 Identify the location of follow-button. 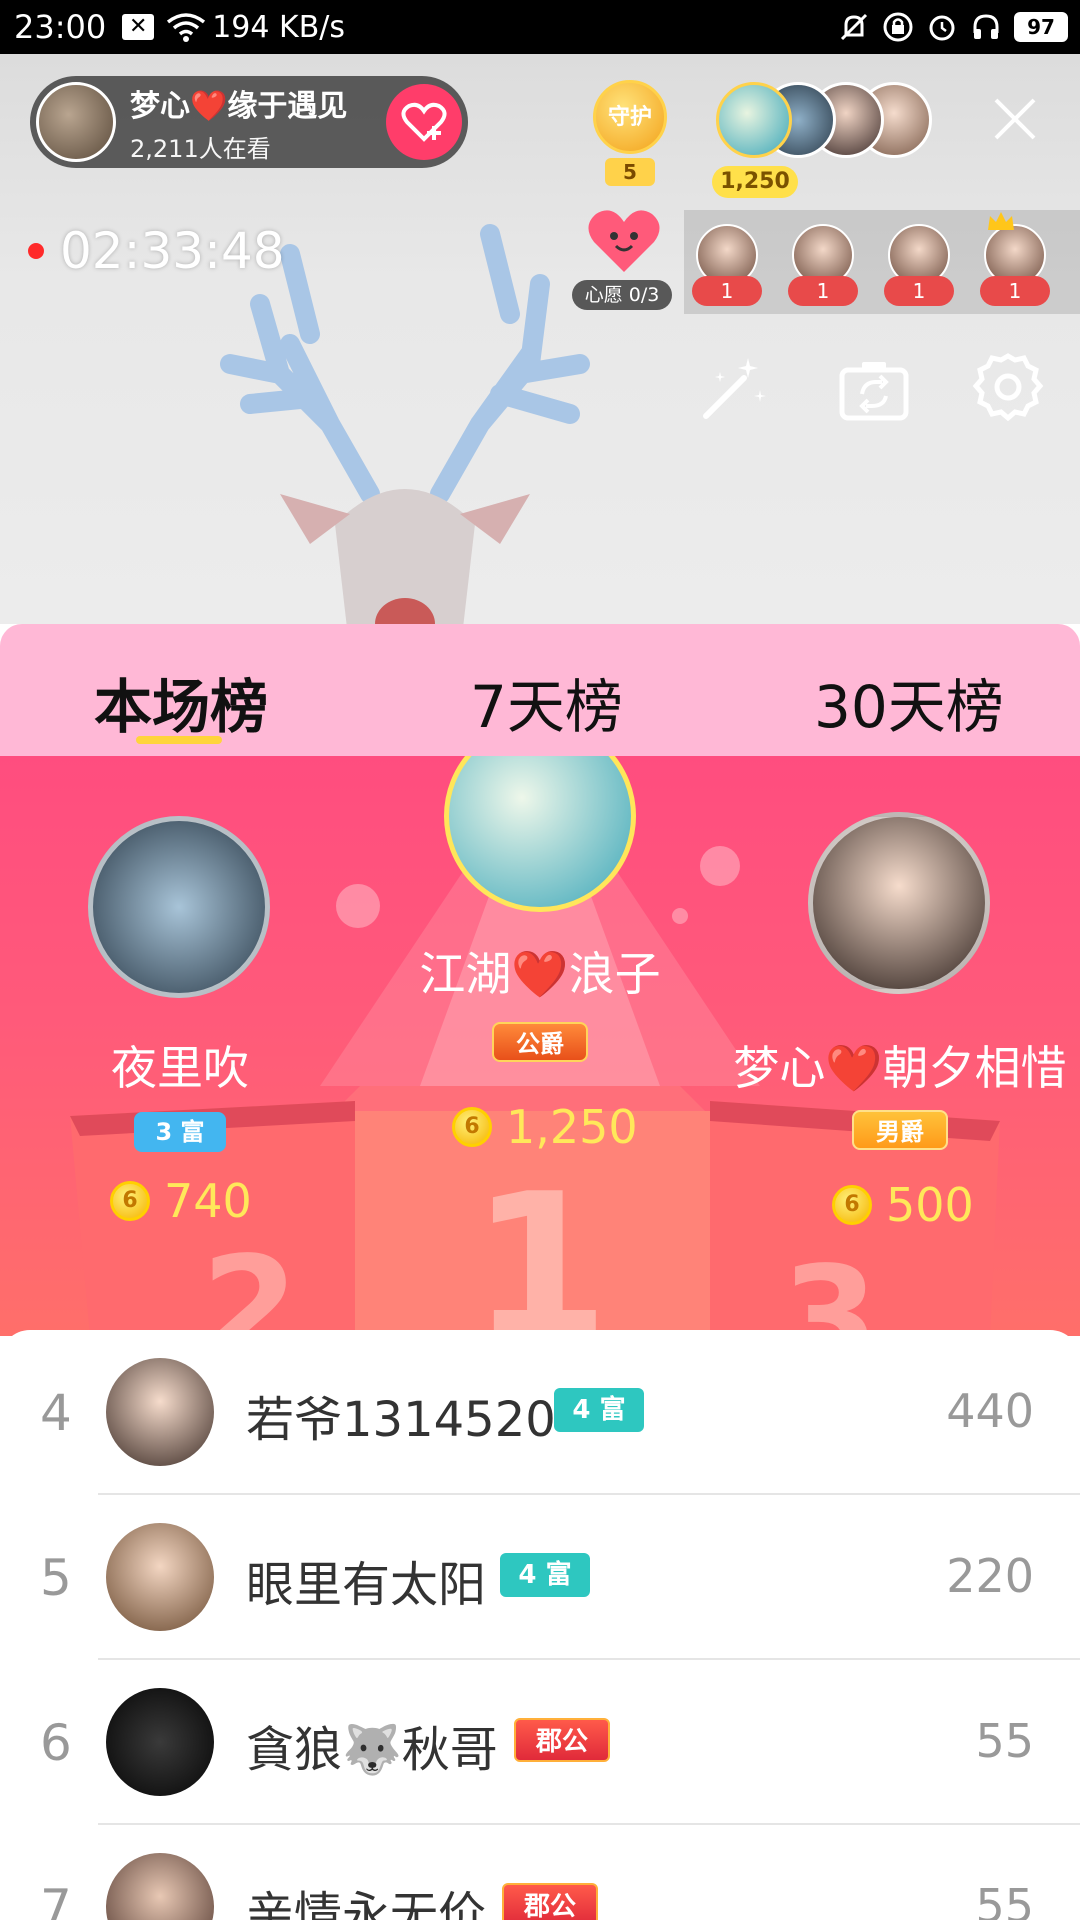
(424, 122).